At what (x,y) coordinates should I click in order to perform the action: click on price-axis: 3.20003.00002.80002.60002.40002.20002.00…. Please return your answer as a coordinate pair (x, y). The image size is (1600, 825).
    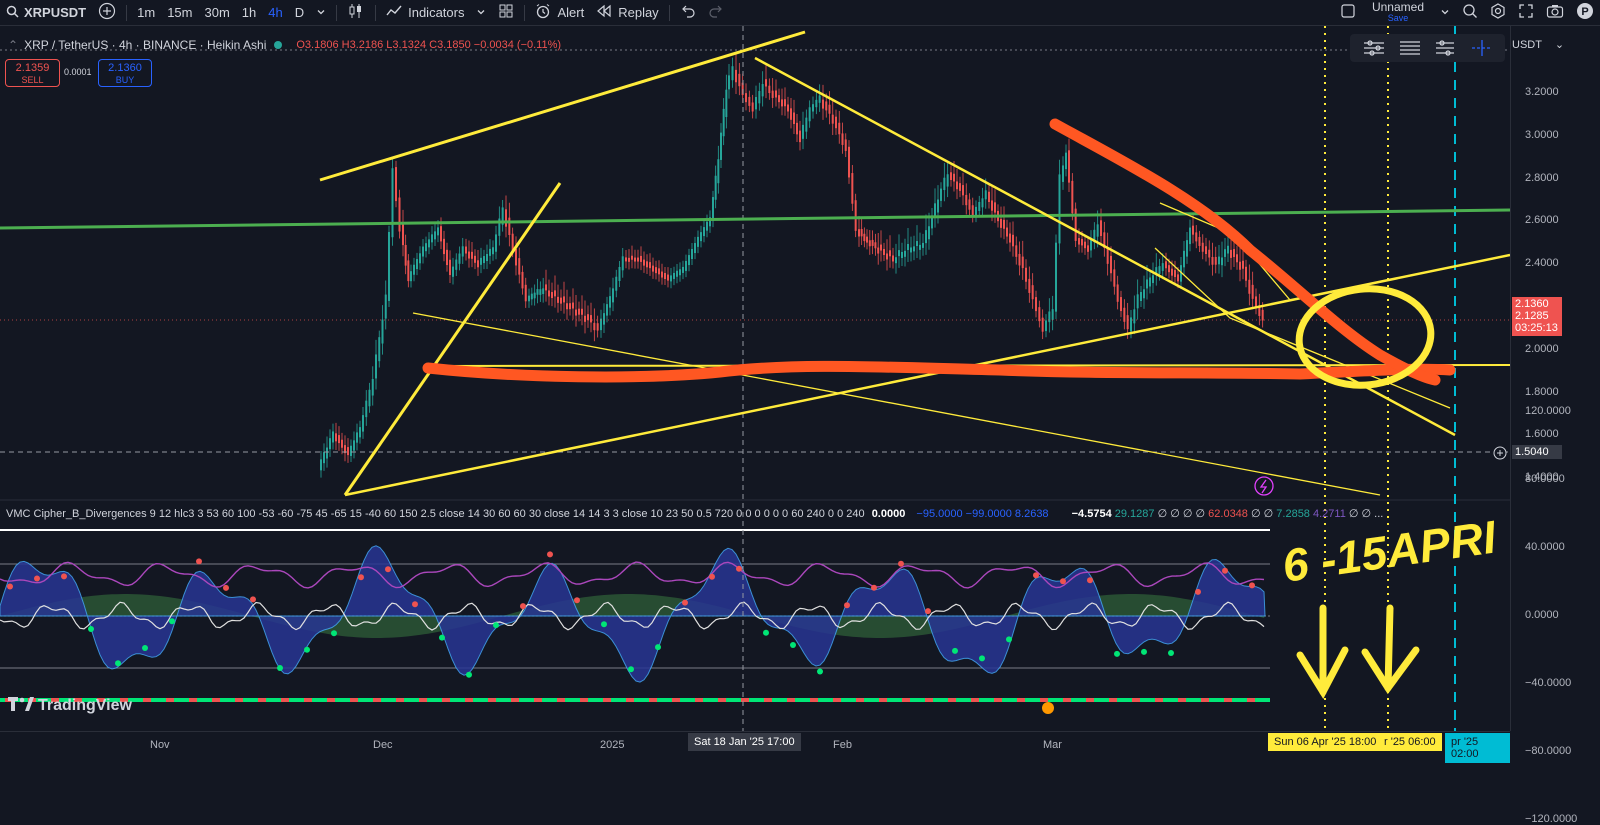
    Looking at the image, I should click on (1555, 425).